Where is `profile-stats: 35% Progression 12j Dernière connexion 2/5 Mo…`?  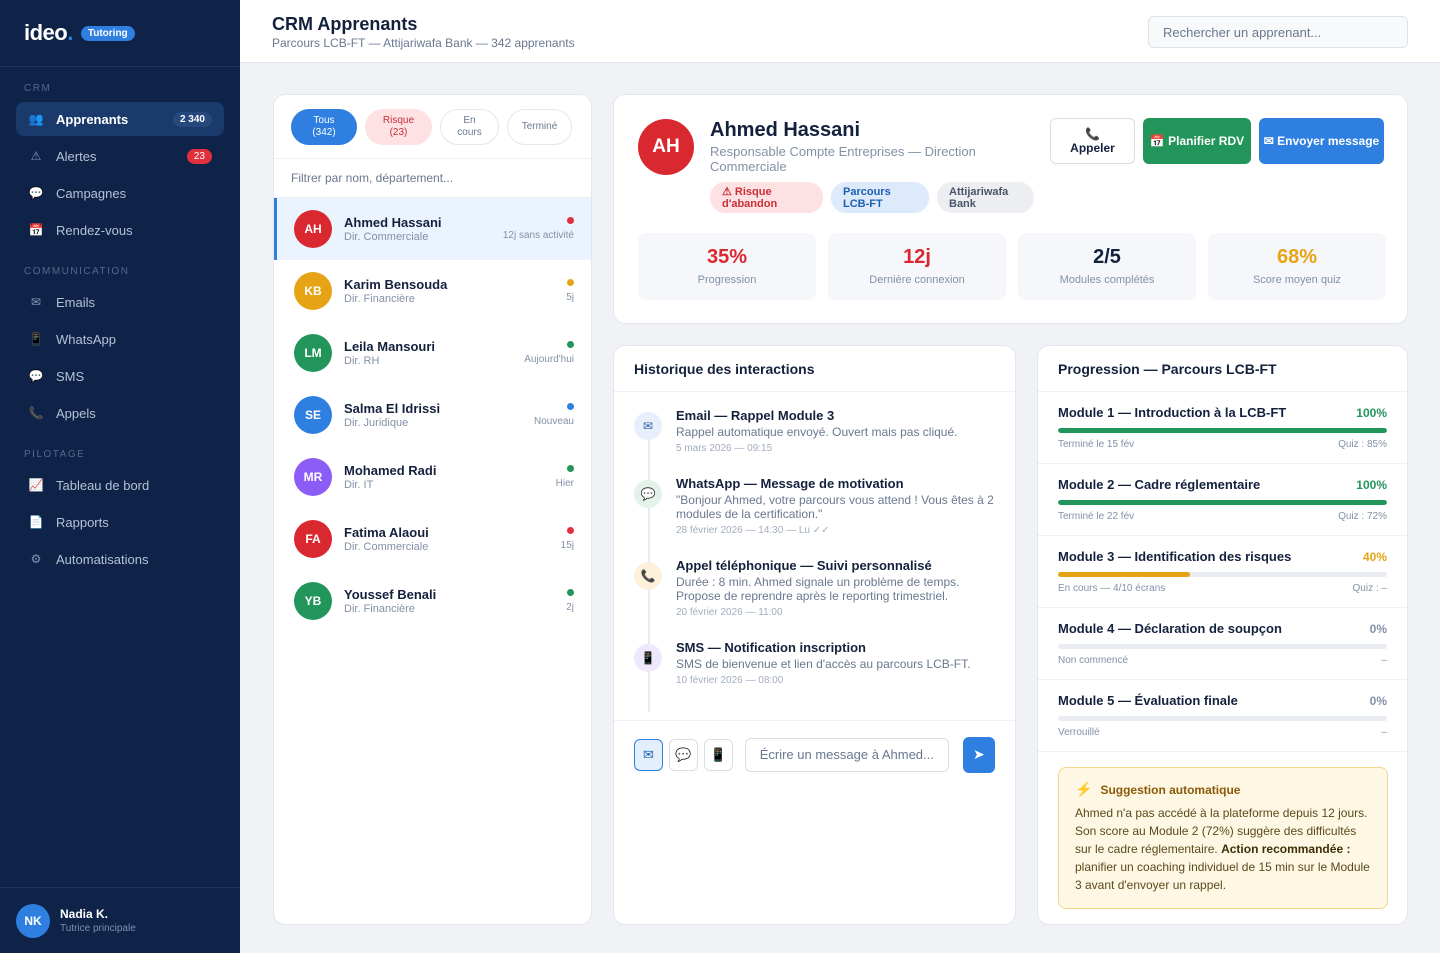 profile-stats: 35% Progression 12j Dernière connexion 2/5 Mo… is located at coordinates (1012, 266).